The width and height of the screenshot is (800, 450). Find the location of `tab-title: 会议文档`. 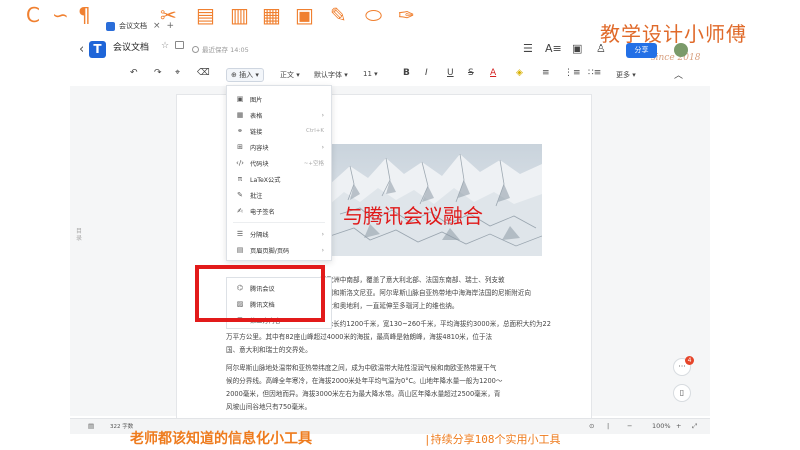

tab-title: 会议文档 is located at coordinates (133, 26).